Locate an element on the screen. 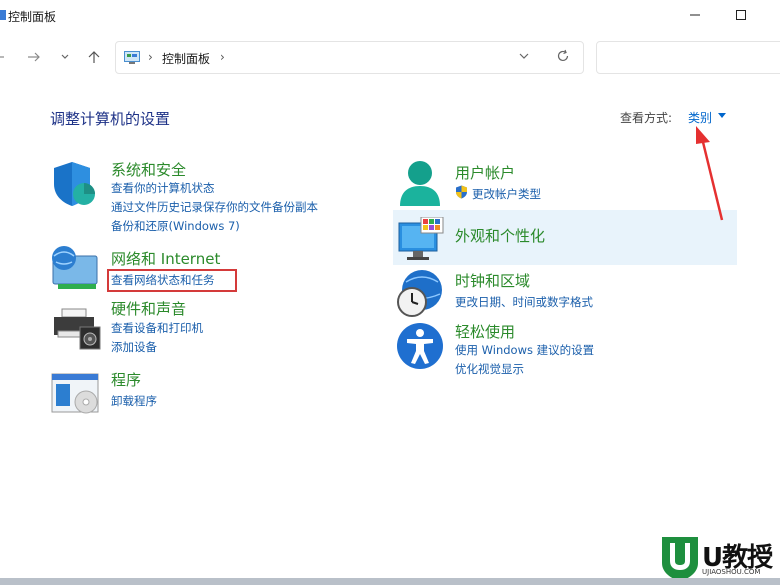  link-view-computer-status: 查看你的计算机状态 is located at coordinates (163, 188).